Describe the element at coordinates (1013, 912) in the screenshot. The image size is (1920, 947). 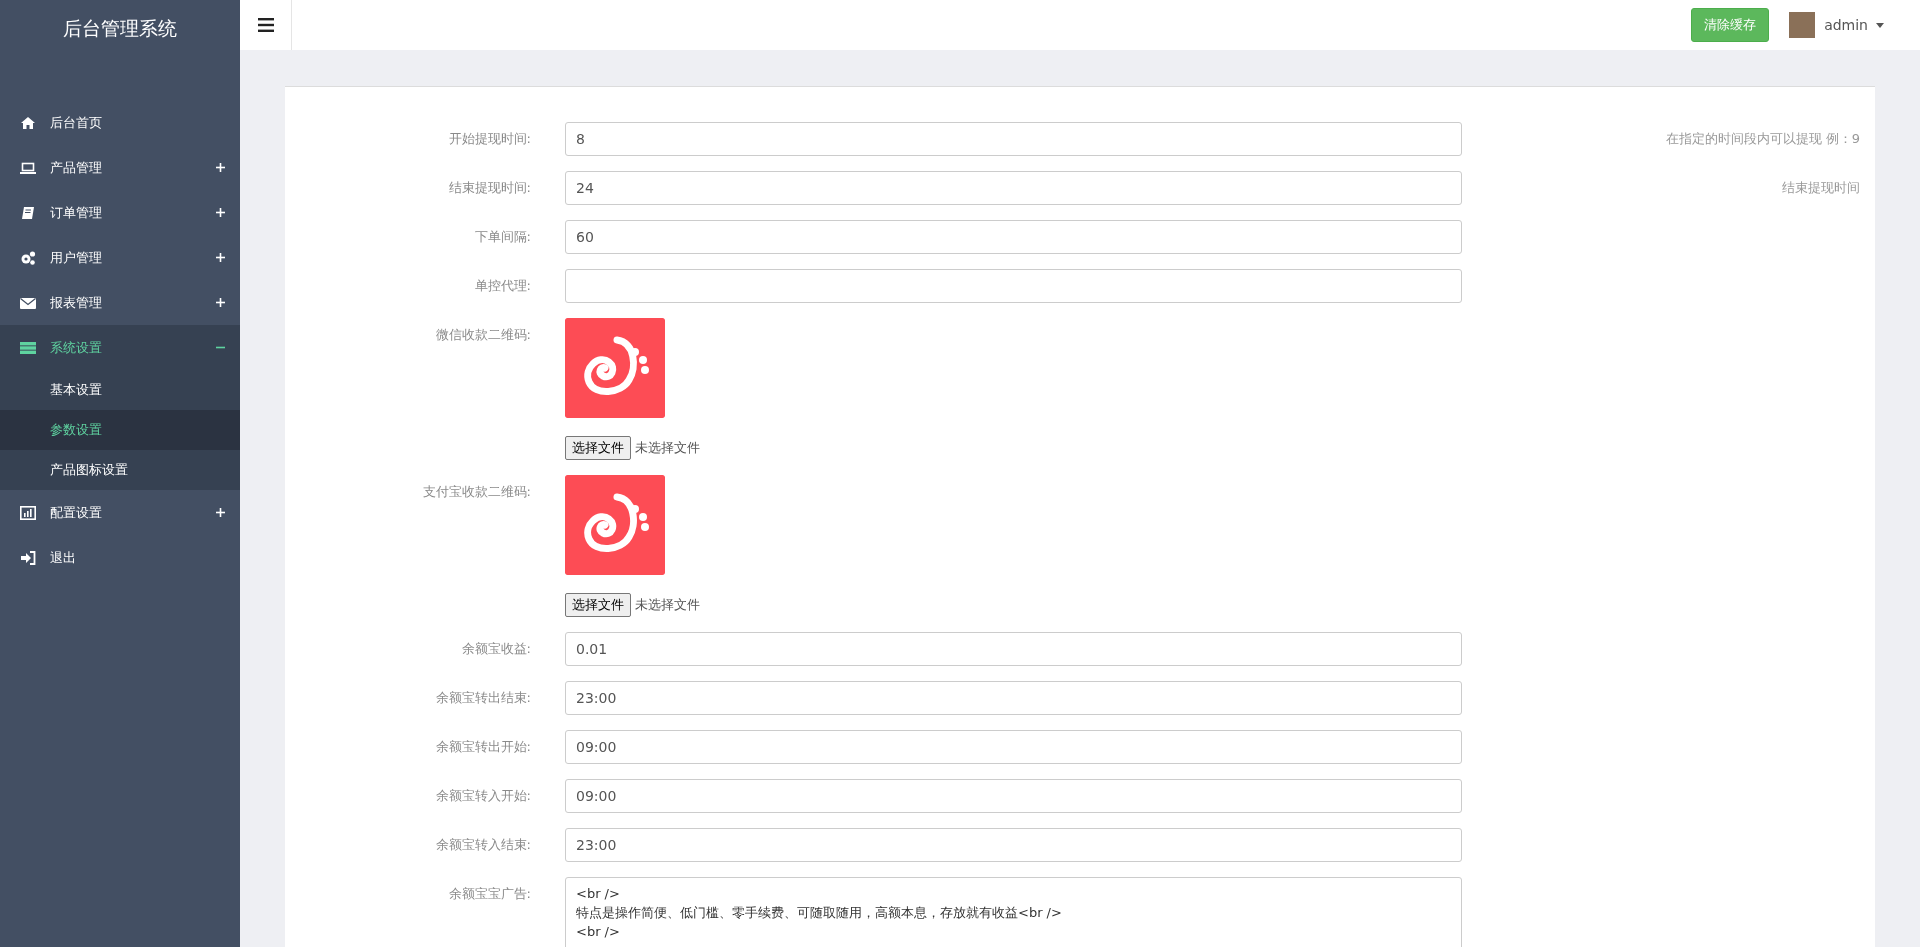
I see `textarea-field: <br /> 特点是操作简便、低门槛、零手续费、可随取随用，高额本息，存放就有收益<br /> <br />` at that location.